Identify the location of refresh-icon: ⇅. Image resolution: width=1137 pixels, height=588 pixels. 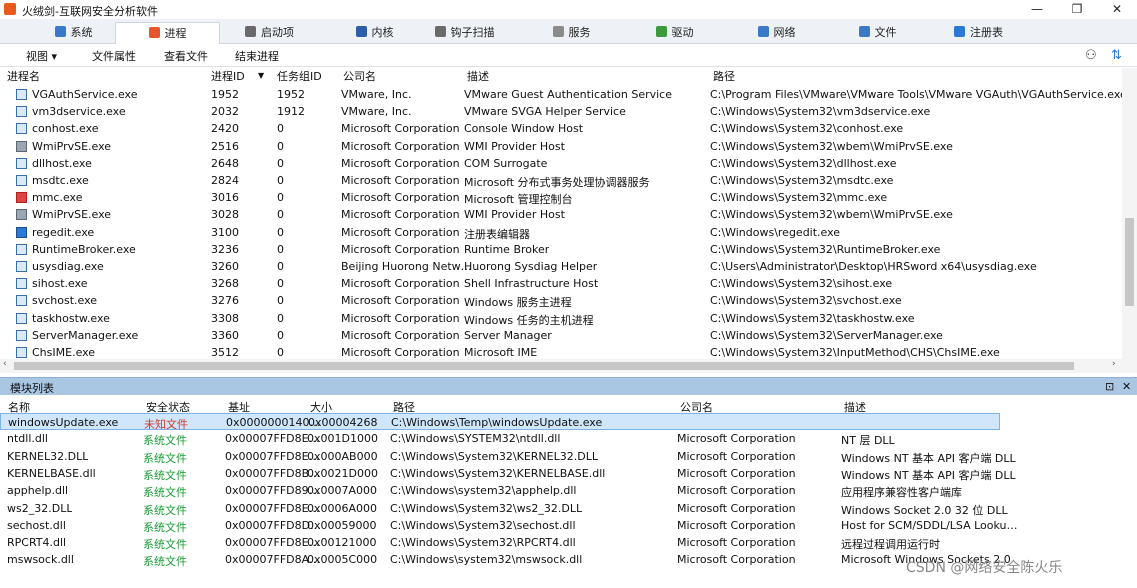
(1116, 55).